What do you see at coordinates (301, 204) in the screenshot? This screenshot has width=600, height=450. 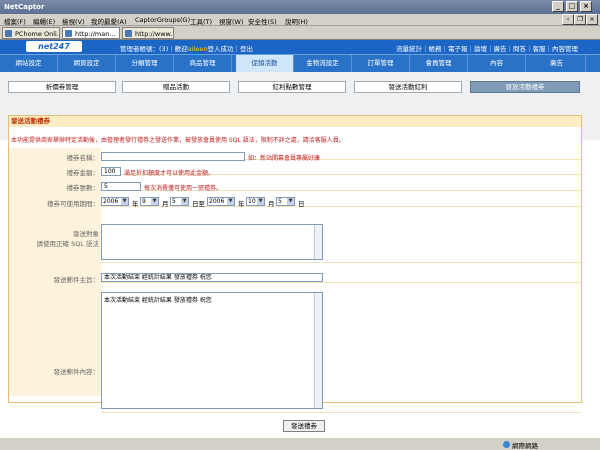 I see `unit-day: 日` at bounding box center [301, 204].